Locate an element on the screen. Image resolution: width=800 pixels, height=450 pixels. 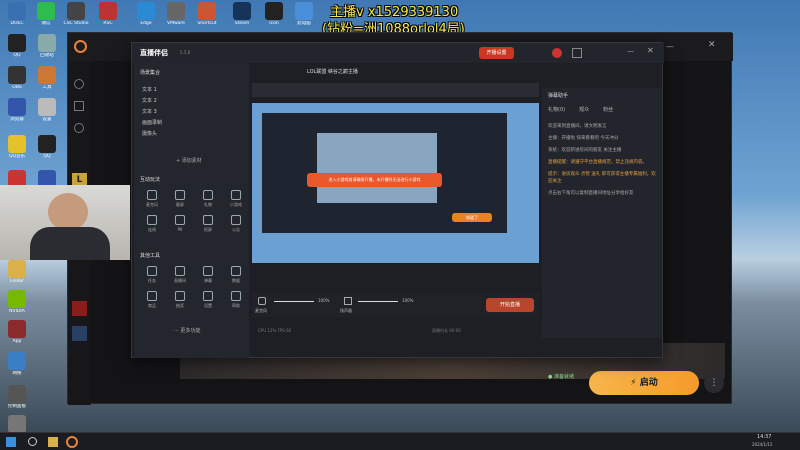
tool-button: 小游戏 is located at coordinates (236, 200).